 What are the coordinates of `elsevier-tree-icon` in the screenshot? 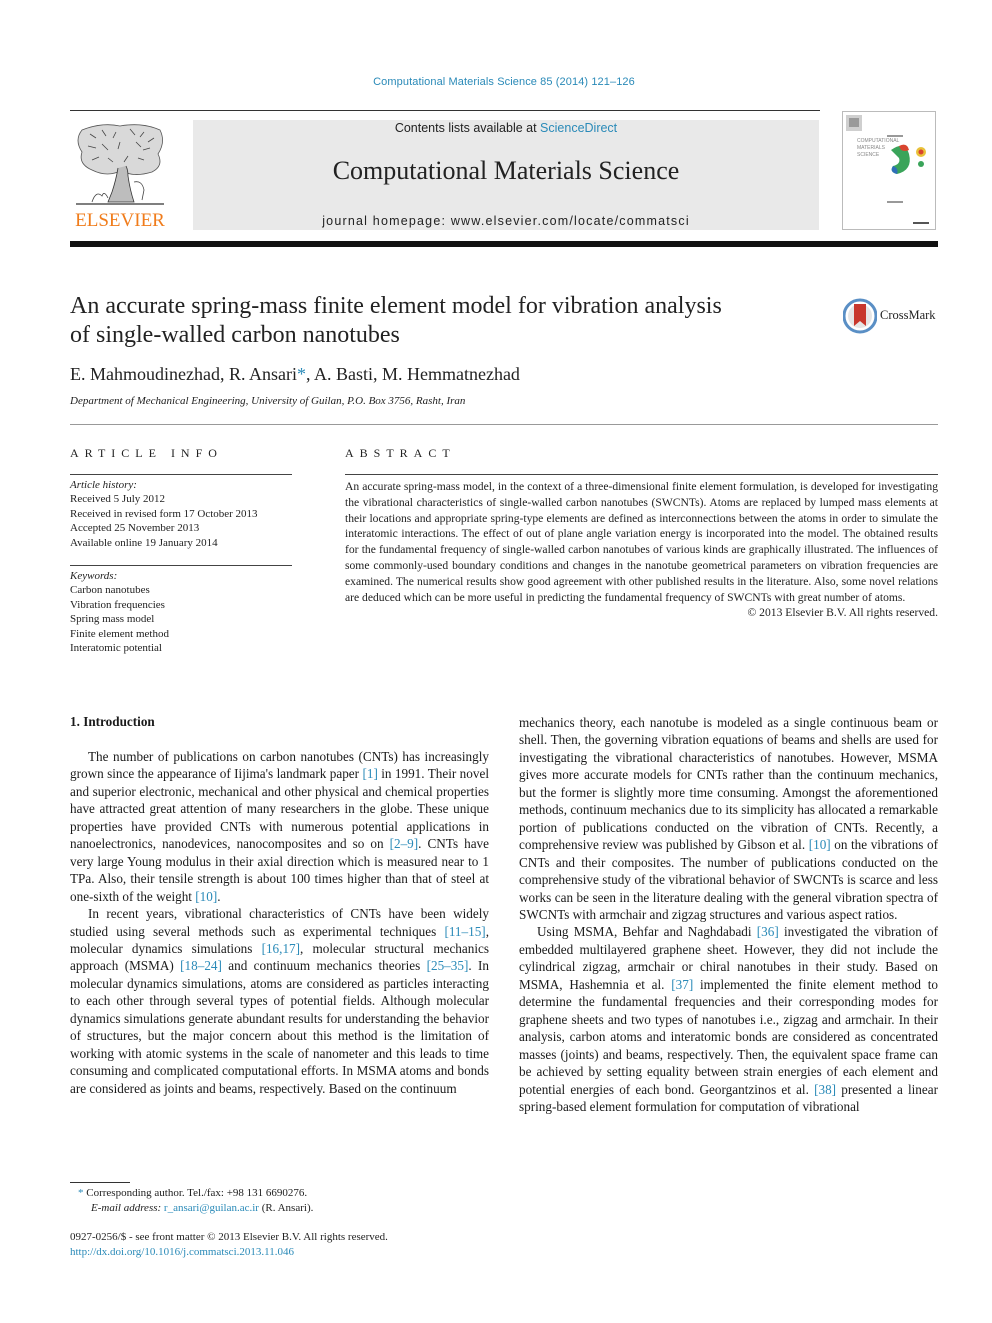 It's located at (120, 164).